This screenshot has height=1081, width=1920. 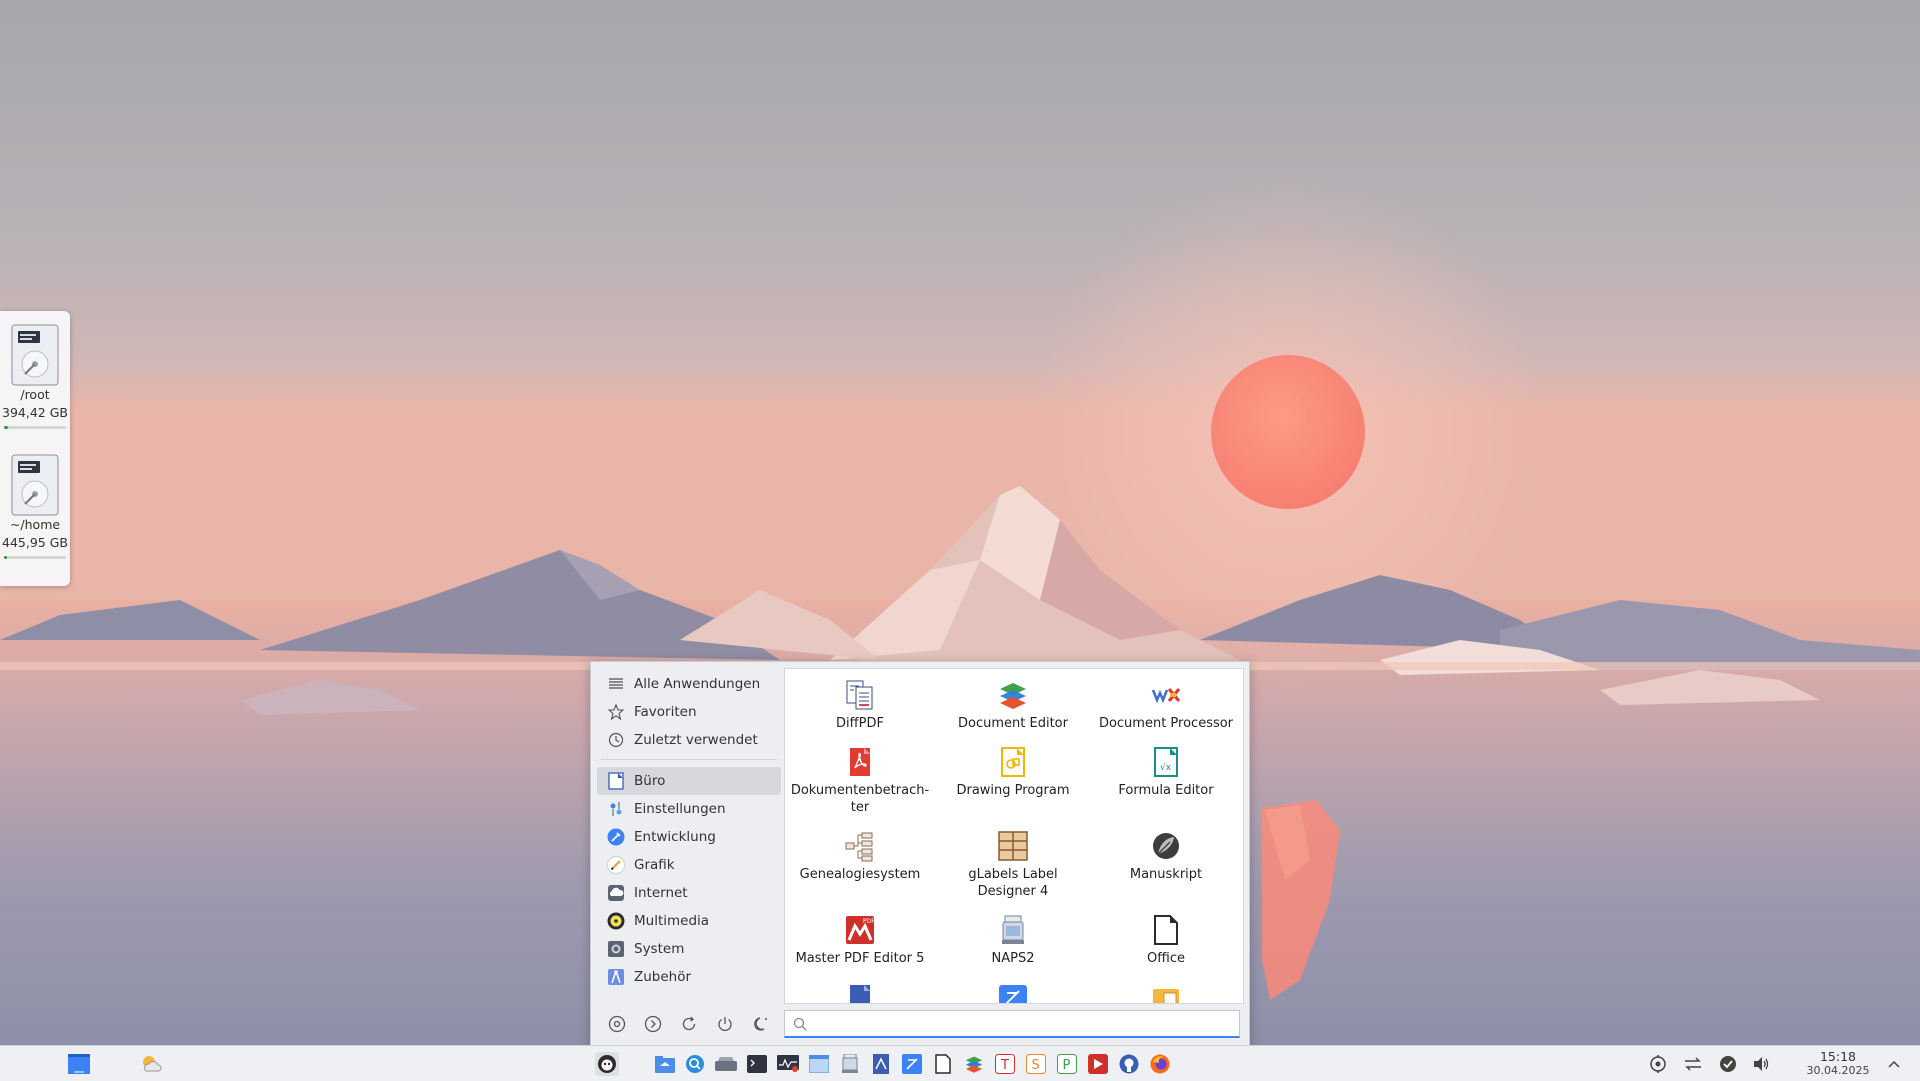 I want to click on disk-root: /root 394,42 GB, so click(x=35, y=376).